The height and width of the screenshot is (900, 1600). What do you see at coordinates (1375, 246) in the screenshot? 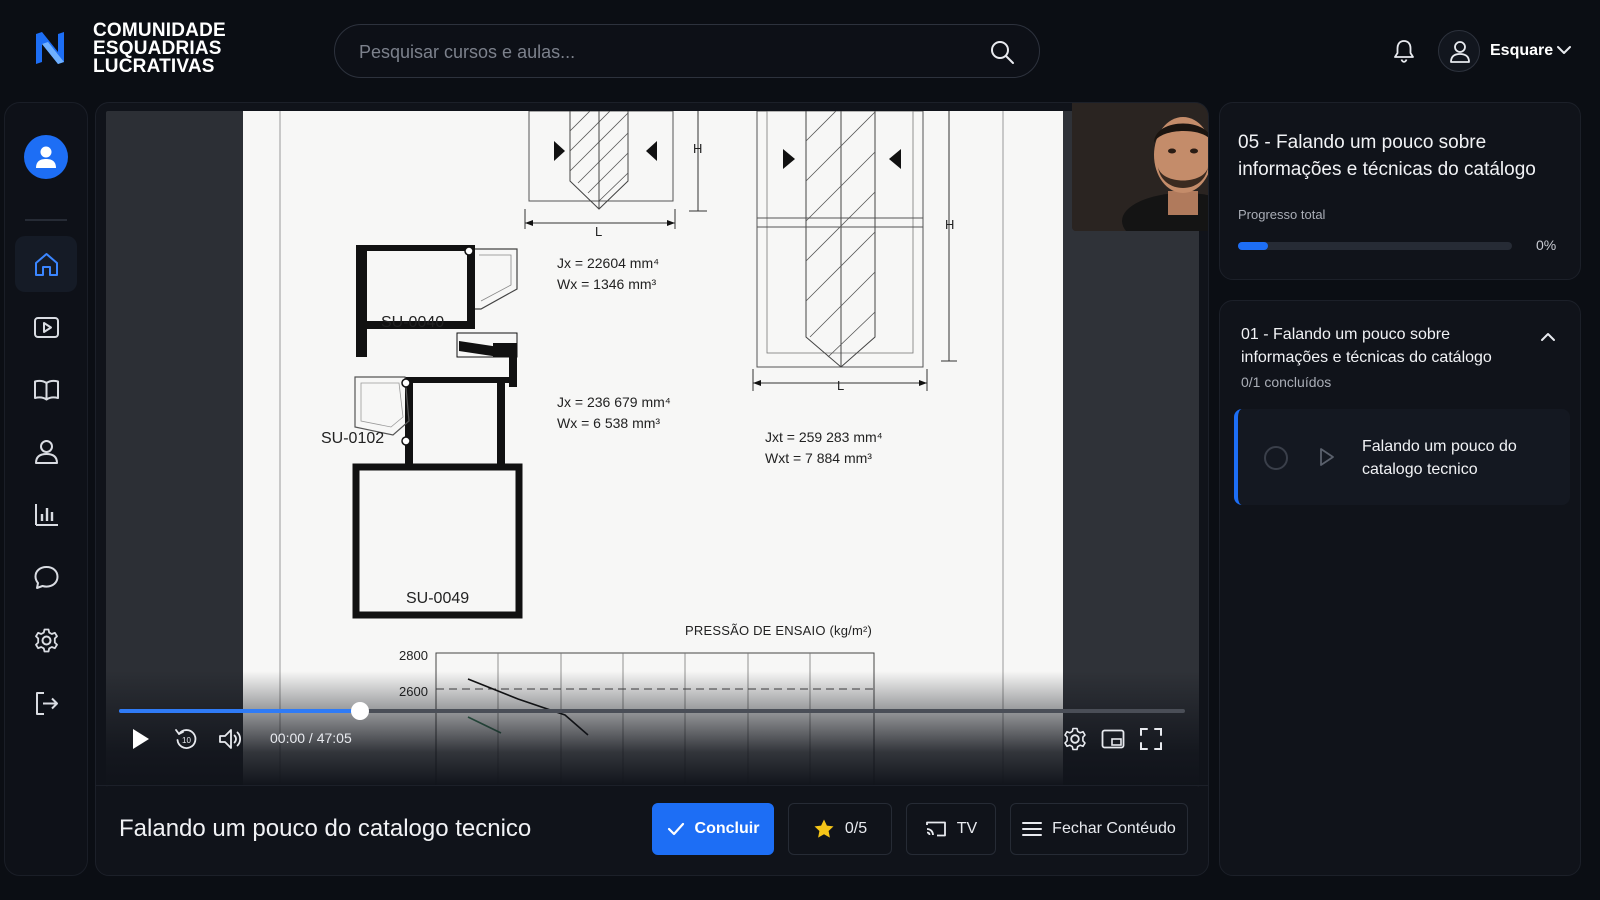
I see `course-progress-bar` at bounding box center [1375, 246].